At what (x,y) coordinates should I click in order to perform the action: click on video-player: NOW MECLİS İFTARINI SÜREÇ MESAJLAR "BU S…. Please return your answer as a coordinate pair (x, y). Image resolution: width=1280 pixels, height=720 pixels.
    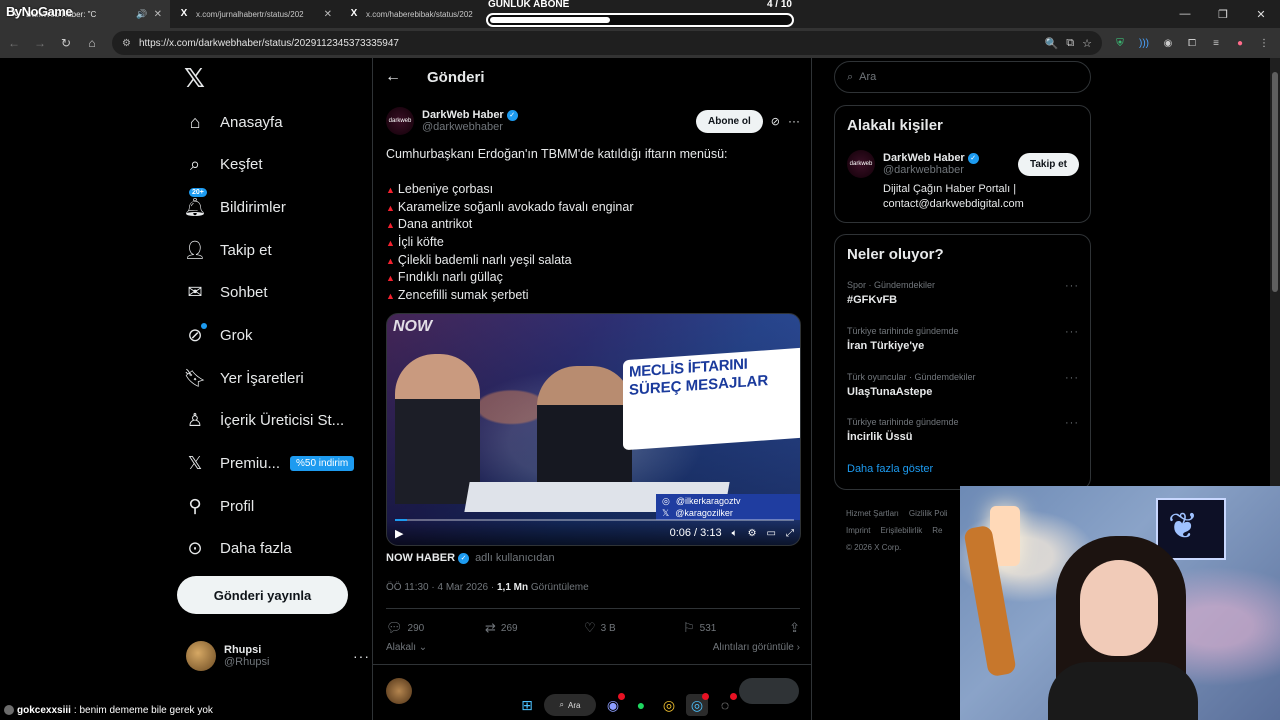
    Looking at the image, I should click on (593, 429).